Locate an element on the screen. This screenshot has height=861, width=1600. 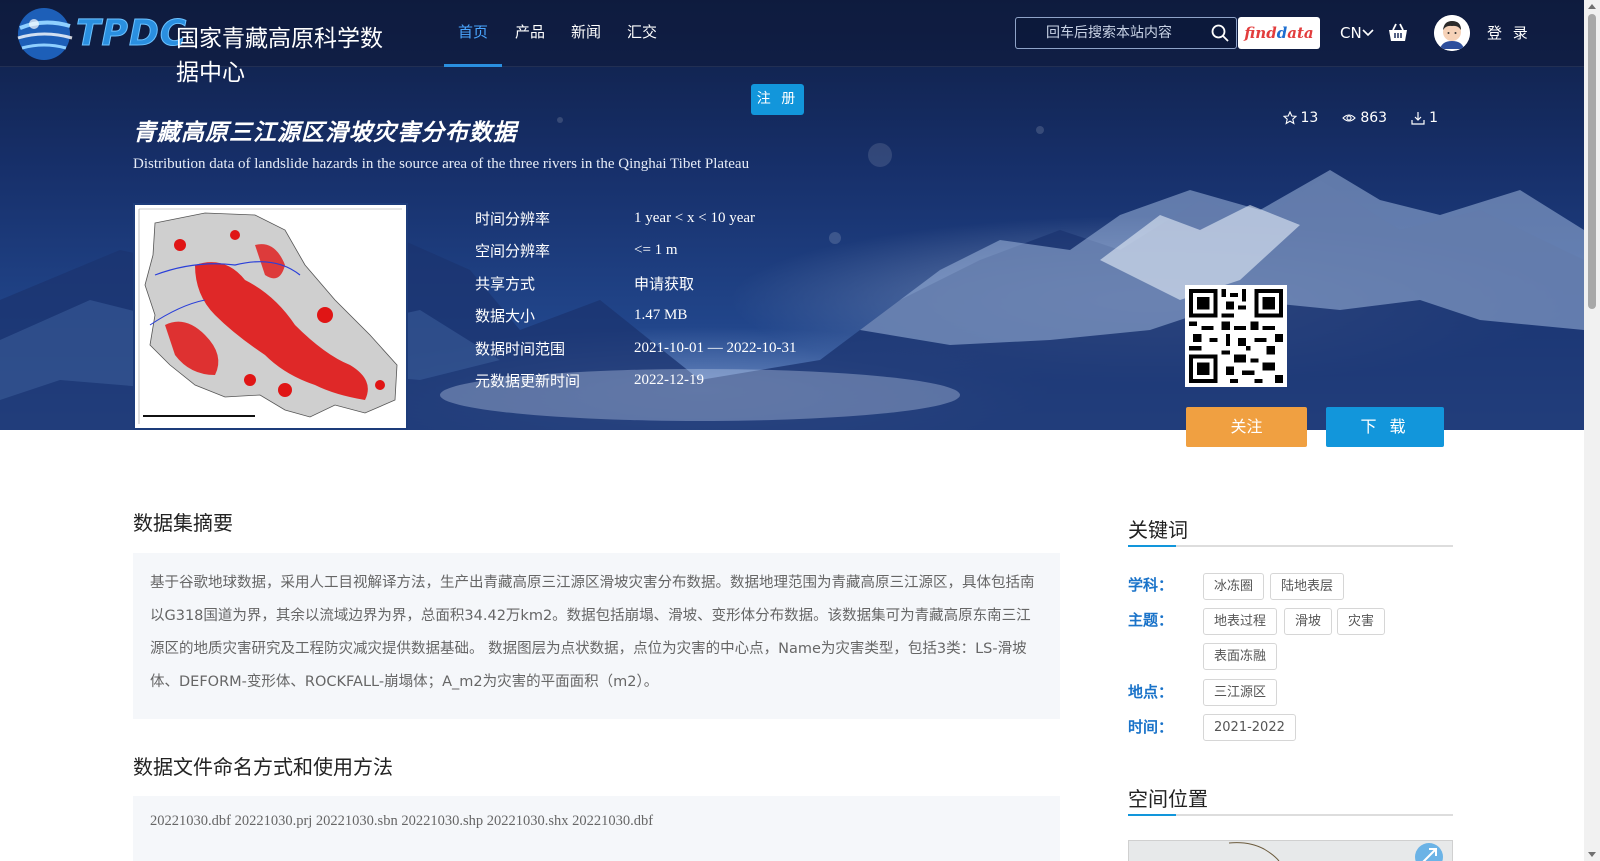
user-avatar-icon is located at coordinates (1452, 33).